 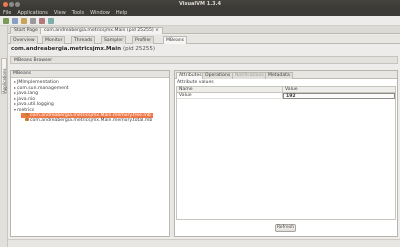 I want to click on tab-sampler-label: Sampler, so click(x=114, y=40).